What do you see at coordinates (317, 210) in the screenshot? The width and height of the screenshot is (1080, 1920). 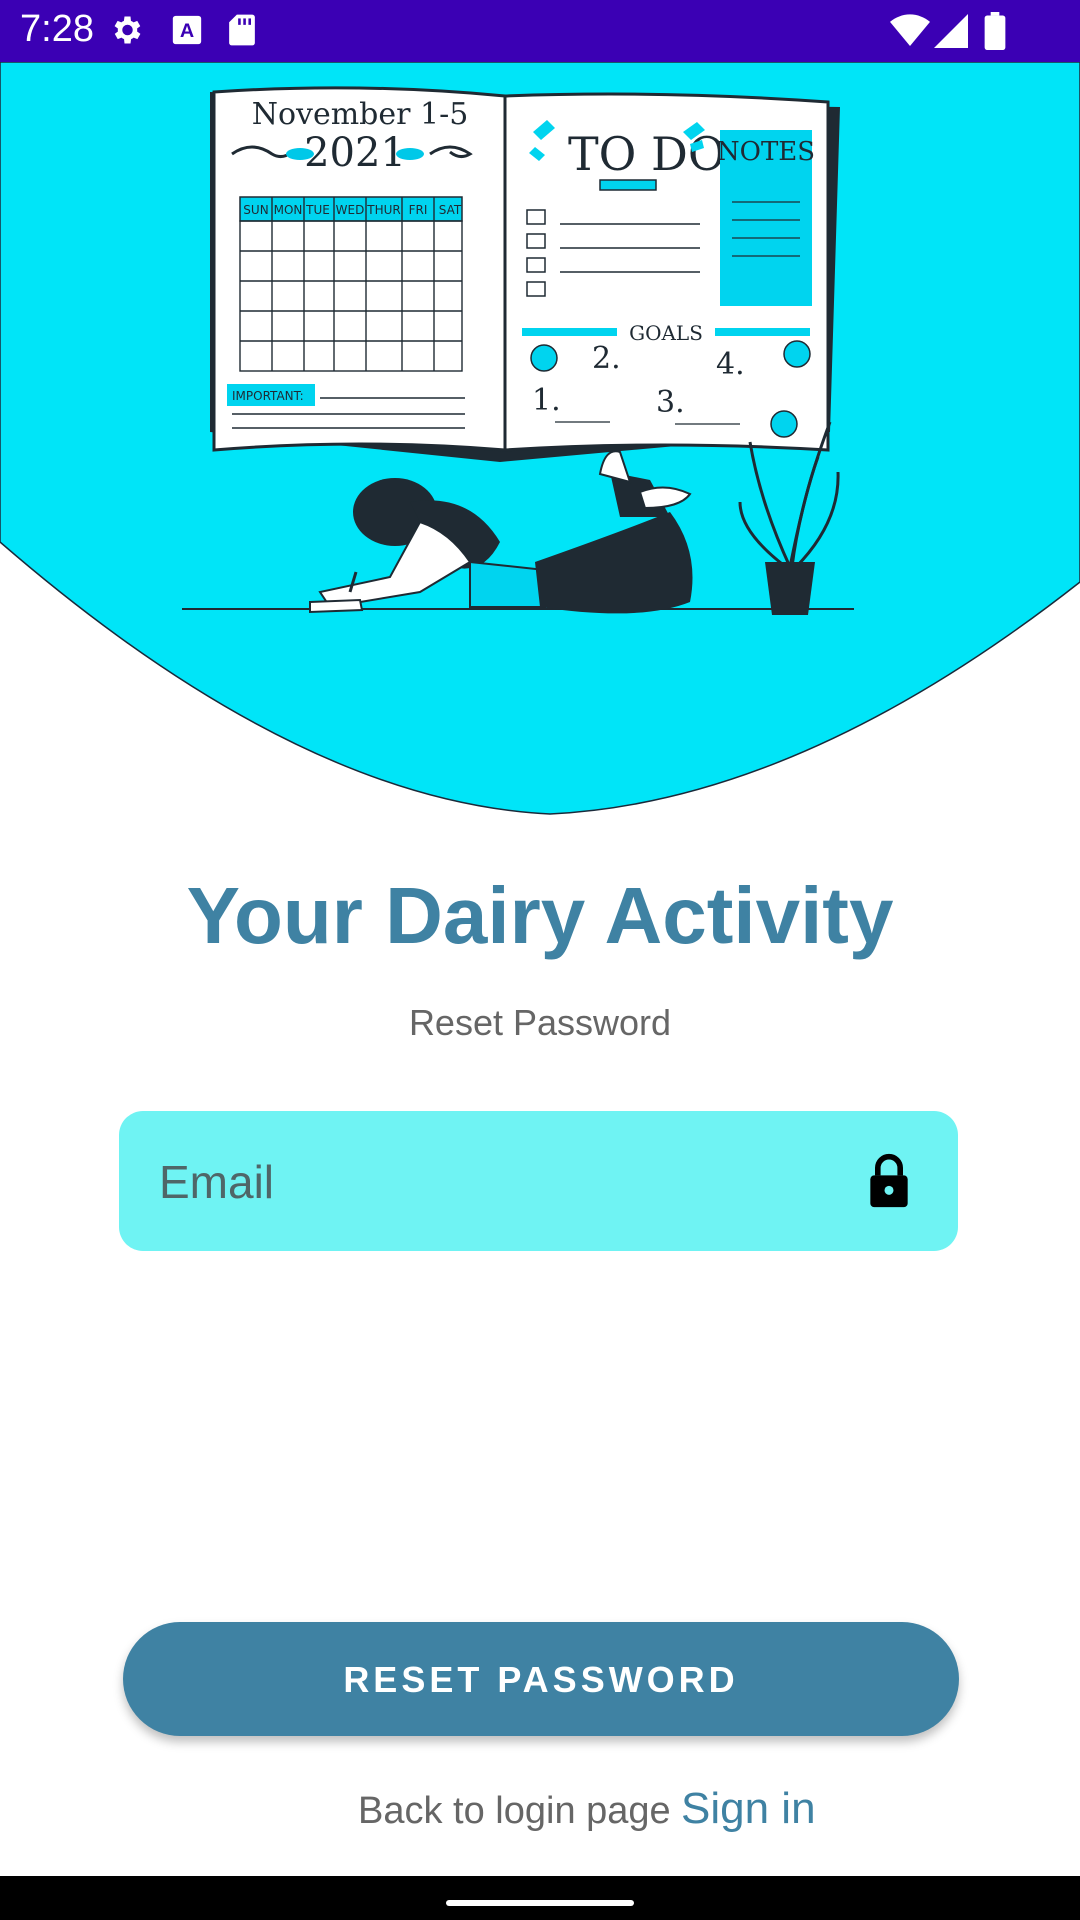 I see `weekday-label: TUE` at bounding box center [317, 210].